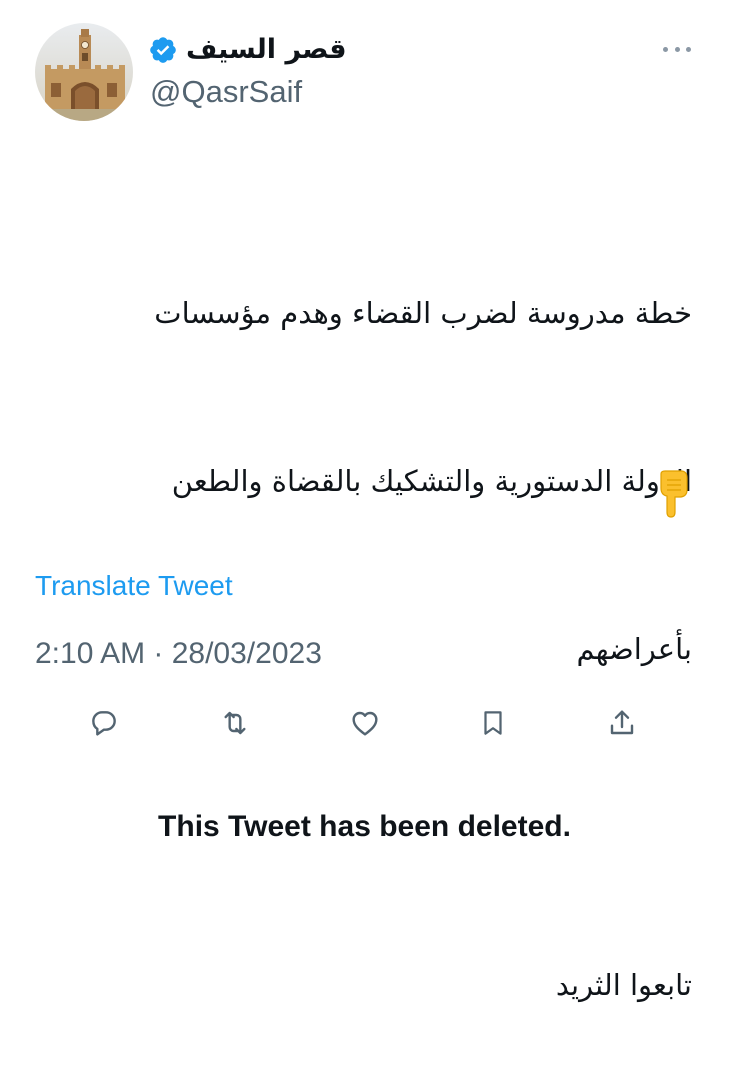 The image size is (729, 1069). What do you see at coordinates (364, 826) in the screenshot?
I see `deleted-tweet-notice: This Tweet has been deleted.` at bounding box center [364, 826].